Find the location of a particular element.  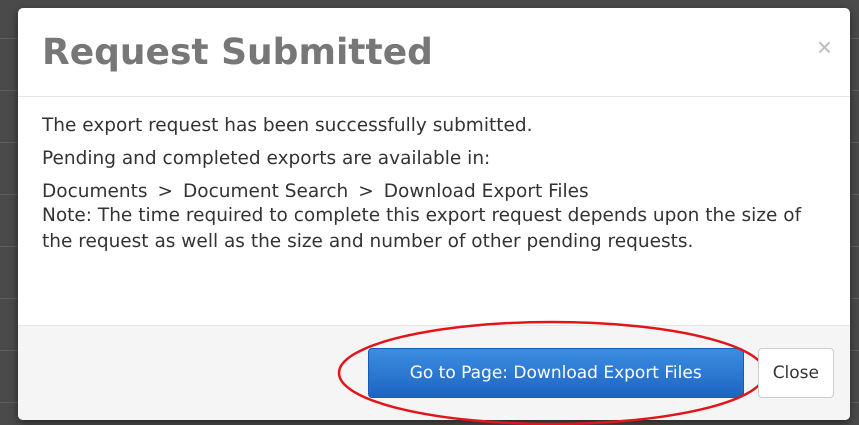

dialog-title: Request Submitted is located at coordinates (237, 52).